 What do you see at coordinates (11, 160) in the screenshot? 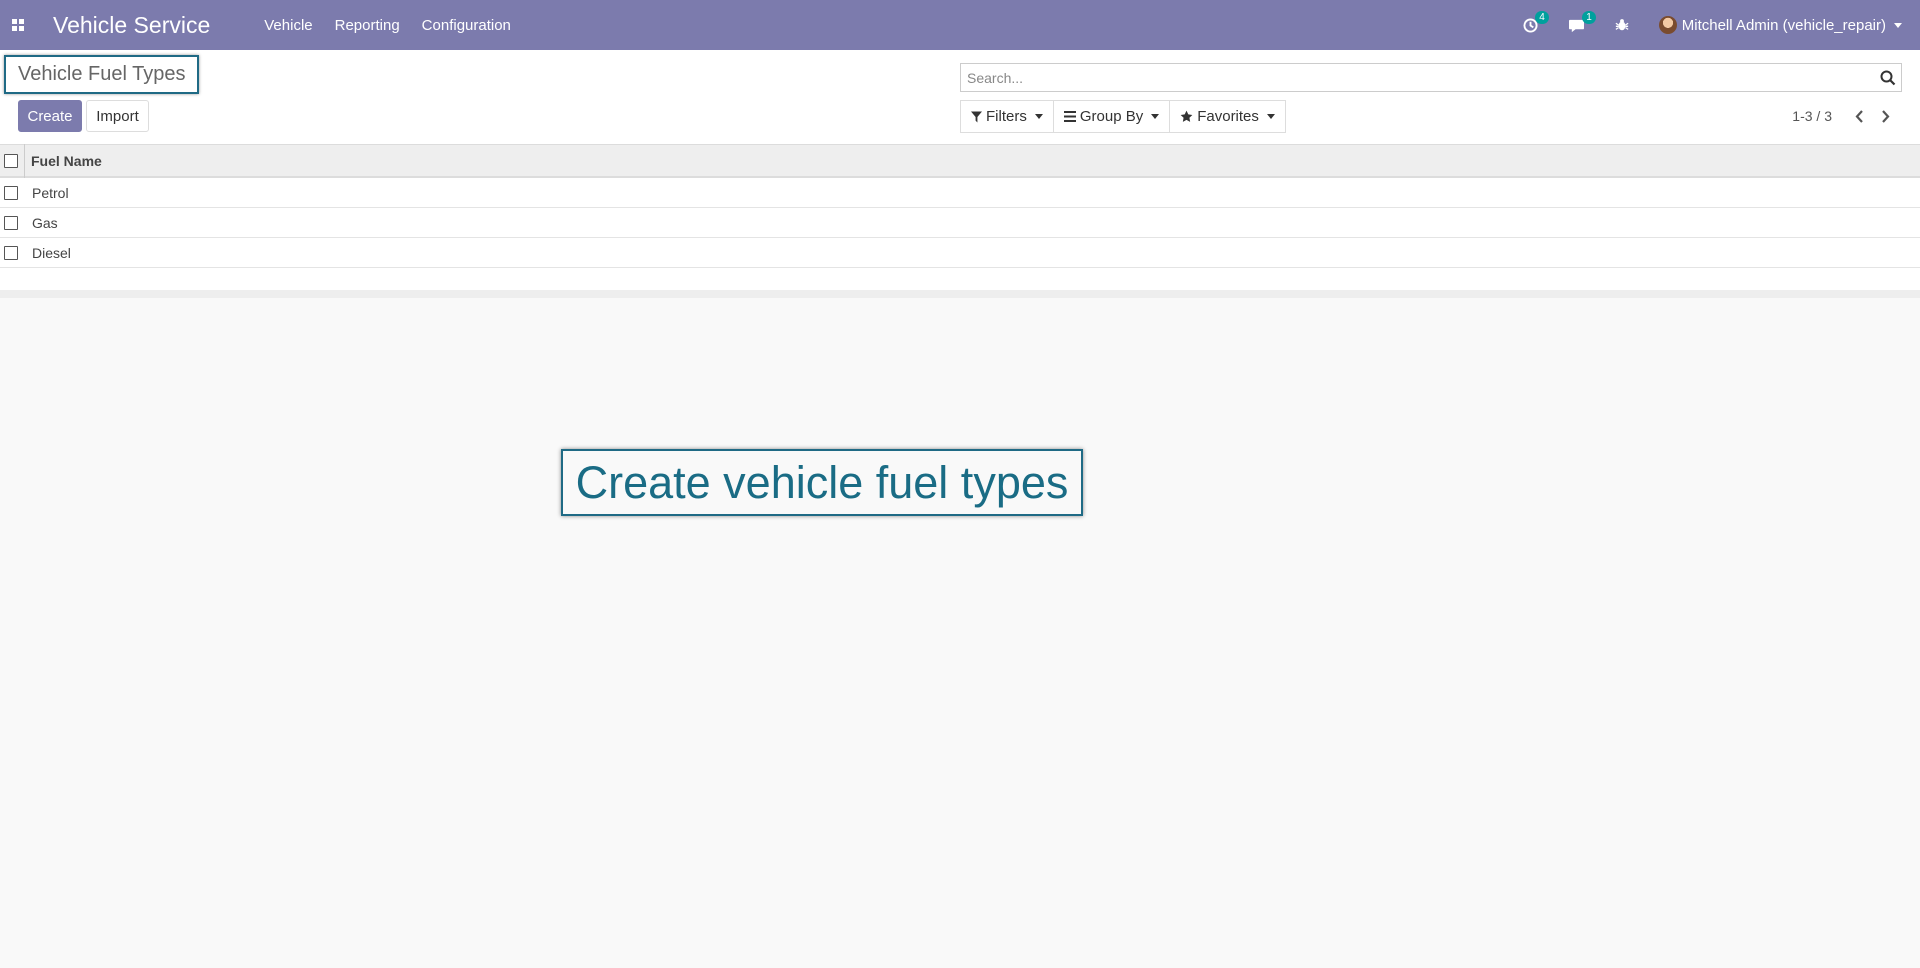
I see `select-all-checkbox` at bounding box center [11, 160].